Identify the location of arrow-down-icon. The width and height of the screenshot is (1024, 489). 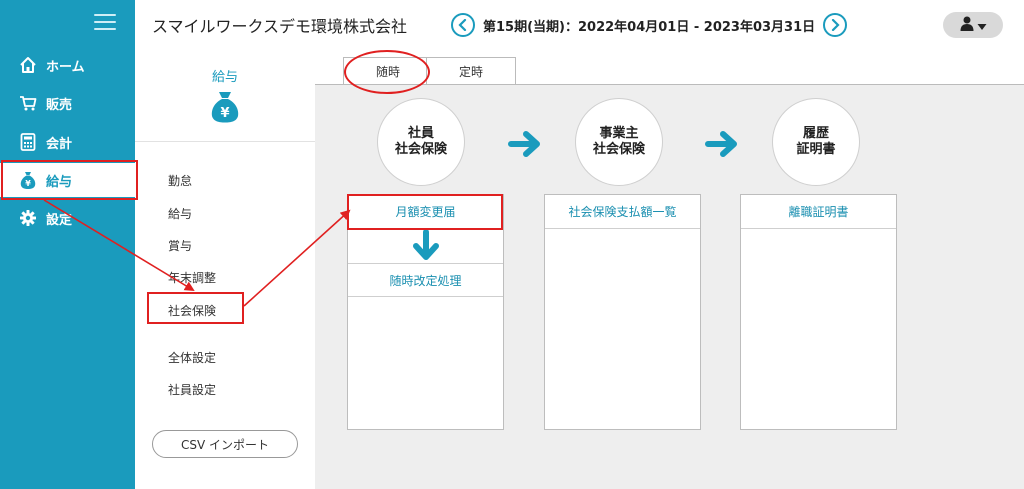
(426, 246).